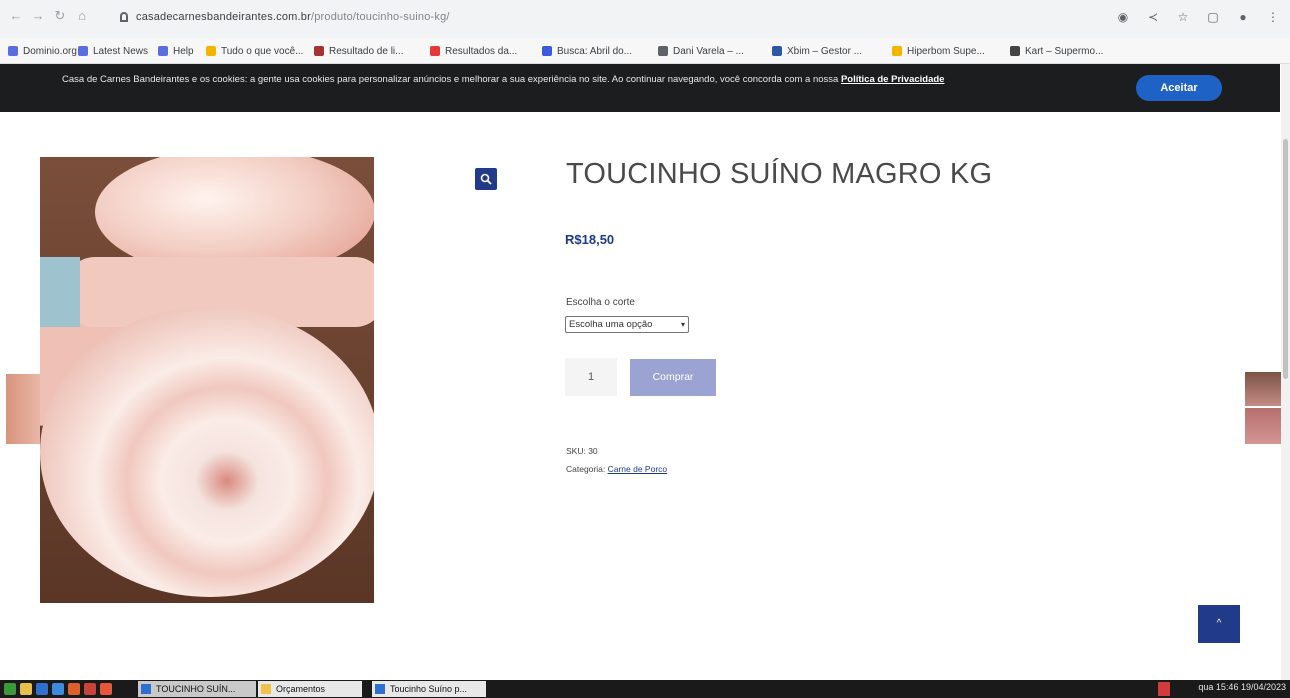 The image size is (1290, 698). I want to click on page-scrollbar, so click(1285, 372).